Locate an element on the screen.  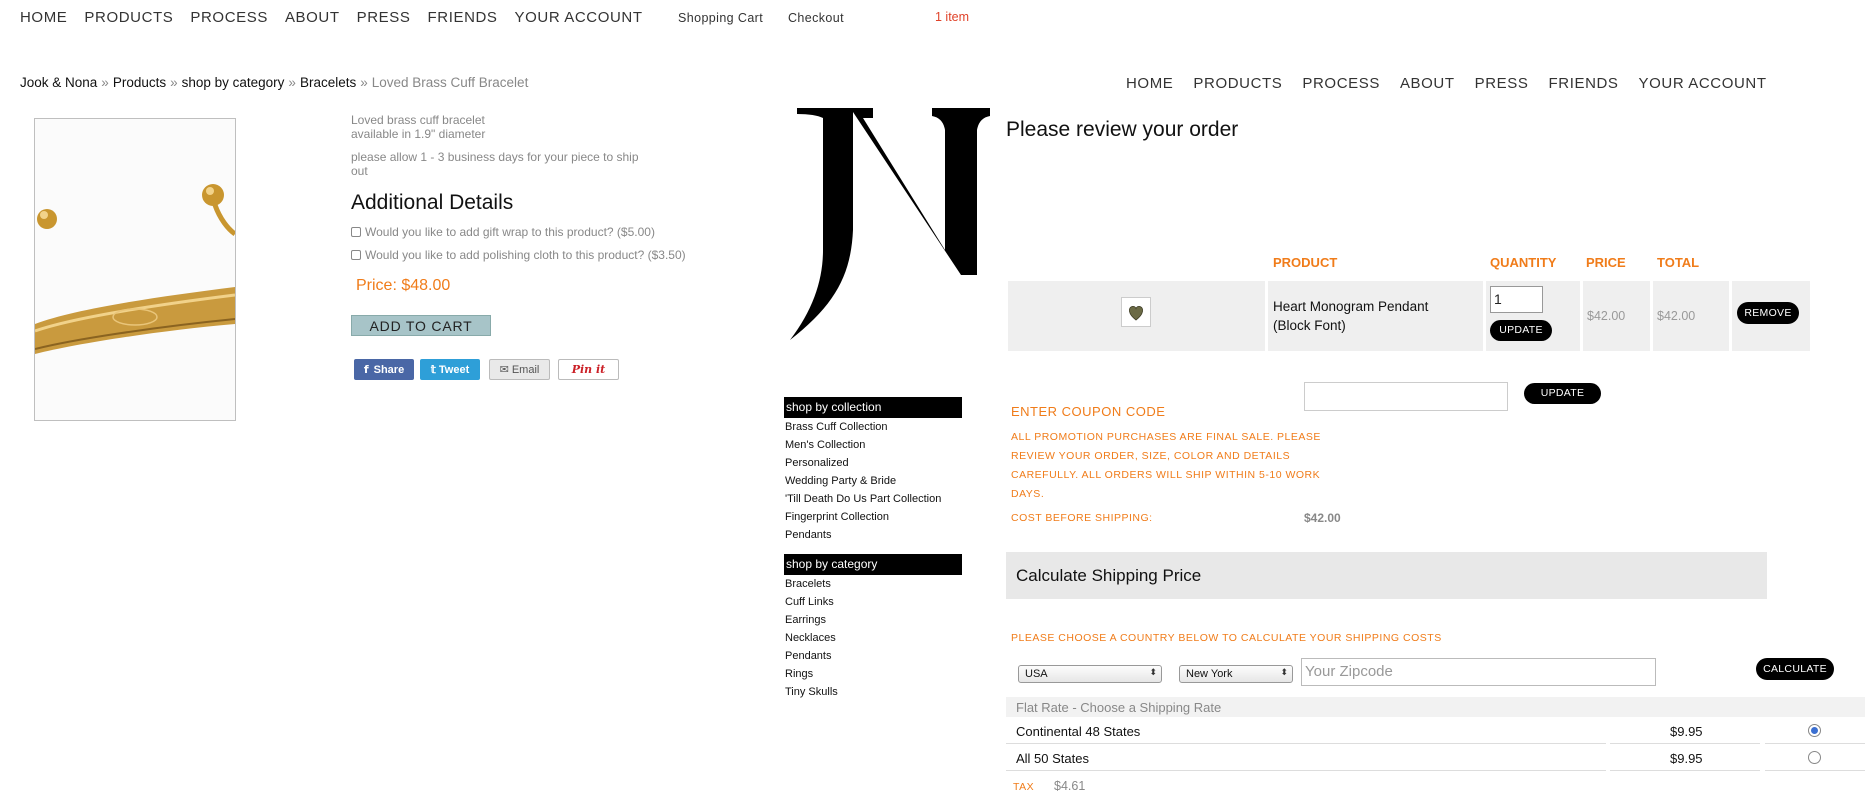
rate-name: All 50 States is located at coordinates (1052, 758).